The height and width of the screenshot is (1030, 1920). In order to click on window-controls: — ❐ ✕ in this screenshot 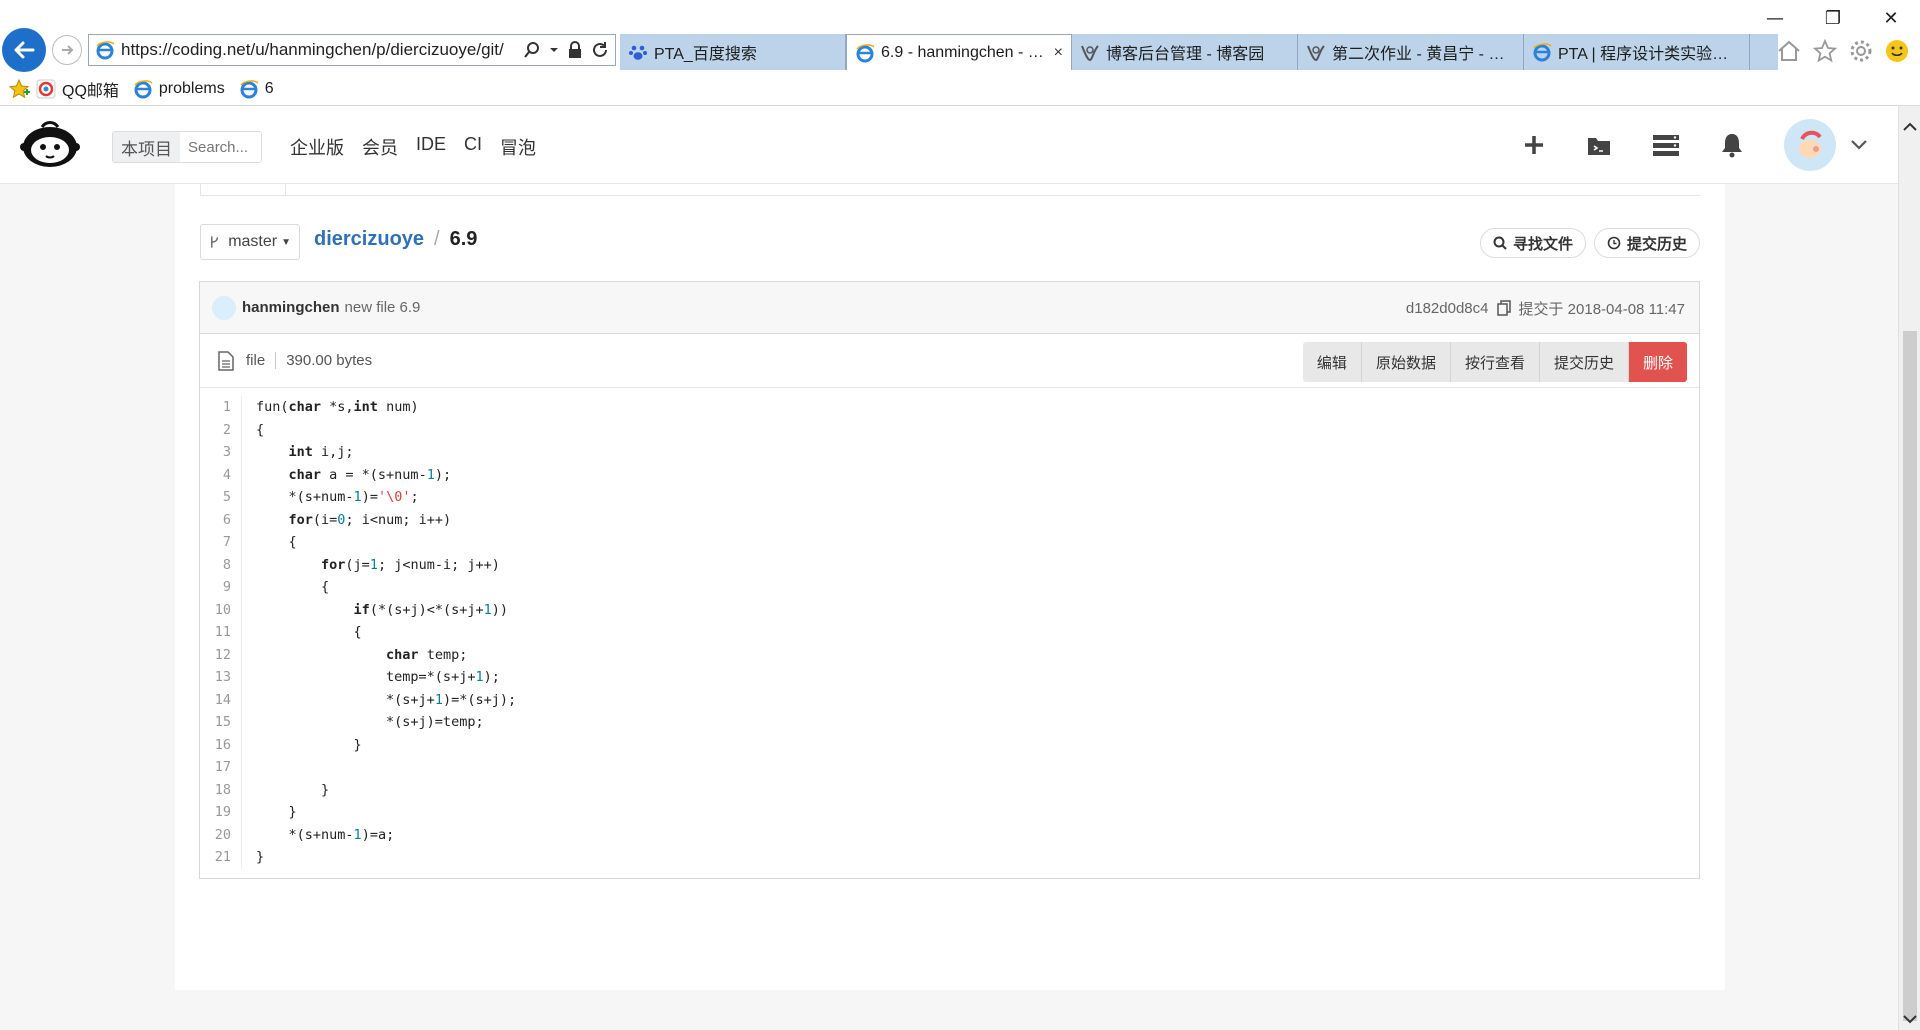, I will do `click(1833, 18)`.